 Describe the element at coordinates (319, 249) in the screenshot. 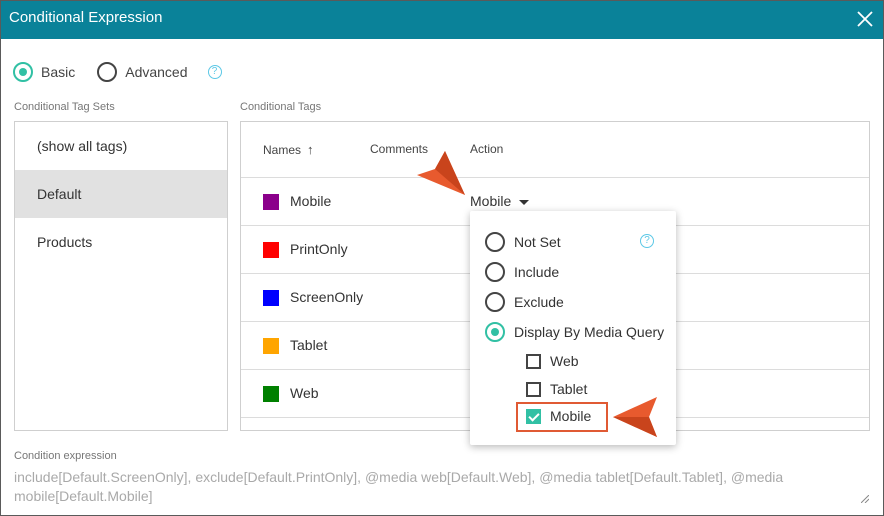

I see `tag-name: PrintOnly` at that location.